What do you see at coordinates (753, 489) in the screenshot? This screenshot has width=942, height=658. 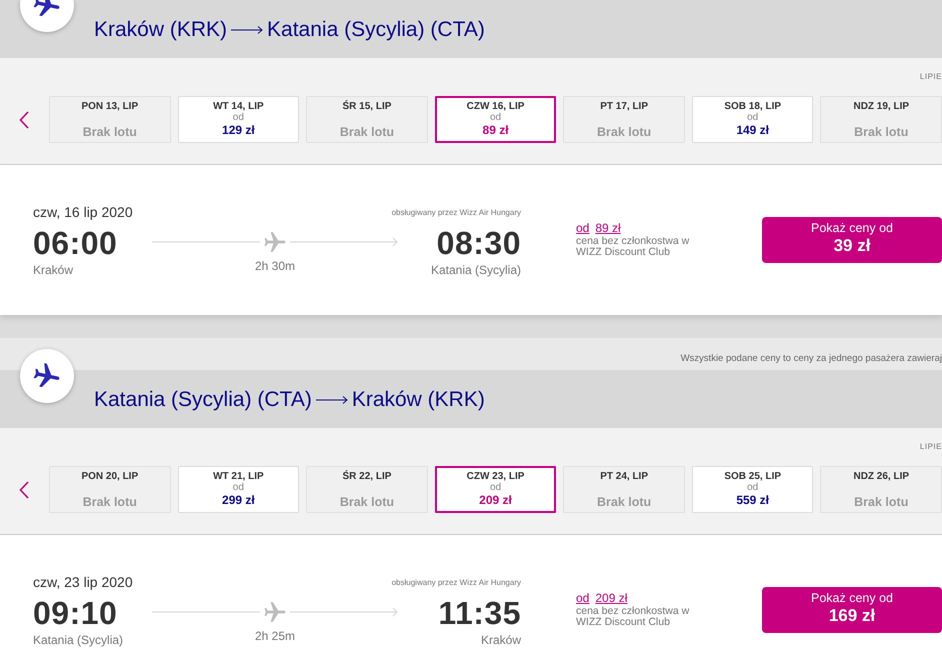 I see `date-option: SOB 25, LIP od 559 zł` at bounding box center [753, 489].